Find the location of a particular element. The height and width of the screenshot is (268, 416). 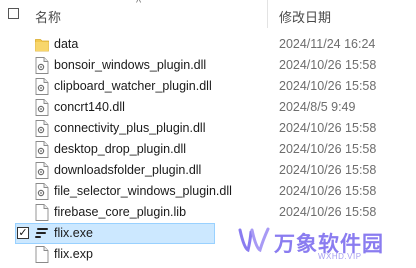

column-header: 名称 ^ 修改日期 is located at coordinates (208, 14).